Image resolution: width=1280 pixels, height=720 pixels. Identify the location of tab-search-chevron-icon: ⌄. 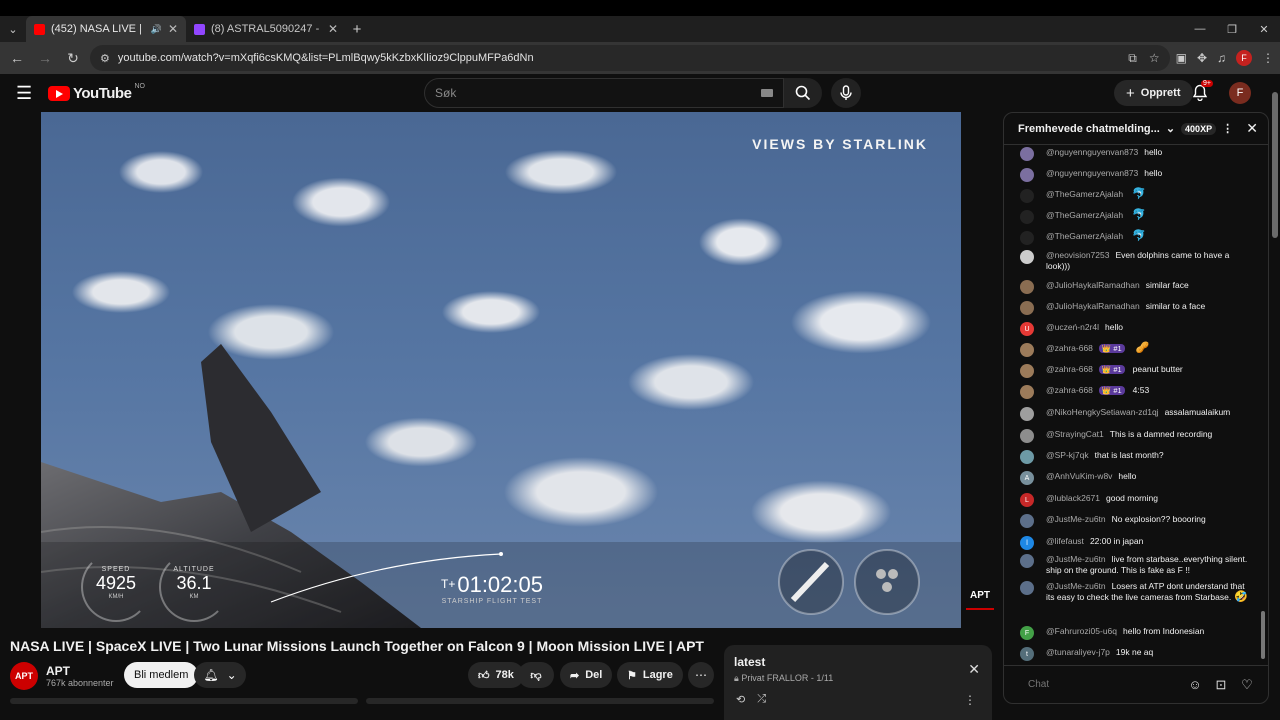
(13, 29).